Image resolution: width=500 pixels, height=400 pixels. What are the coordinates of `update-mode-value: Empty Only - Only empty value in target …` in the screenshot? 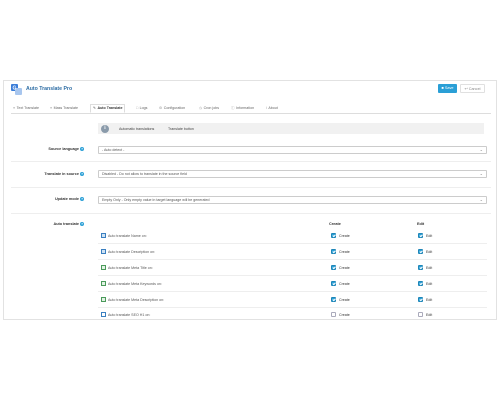 It's located at (156, 200).